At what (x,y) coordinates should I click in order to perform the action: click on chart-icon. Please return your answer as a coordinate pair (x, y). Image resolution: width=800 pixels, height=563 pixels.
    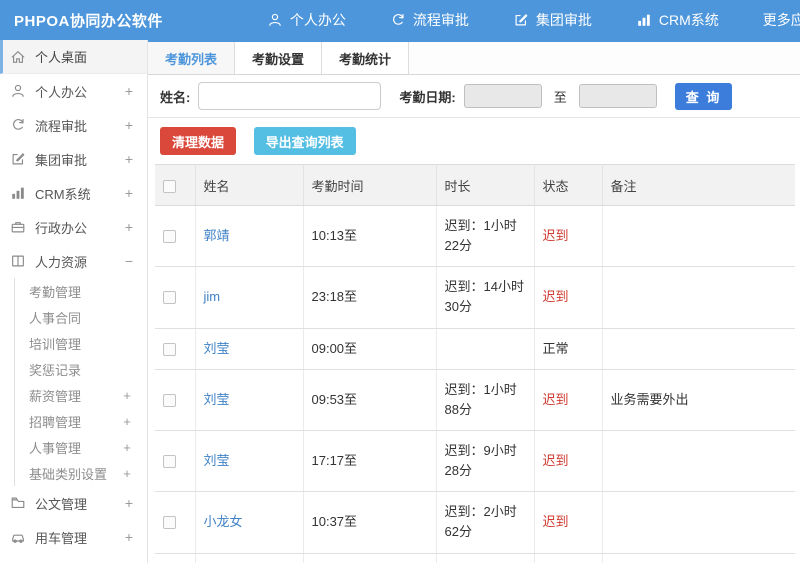
    Looking at the image, I should click on (18, 193).